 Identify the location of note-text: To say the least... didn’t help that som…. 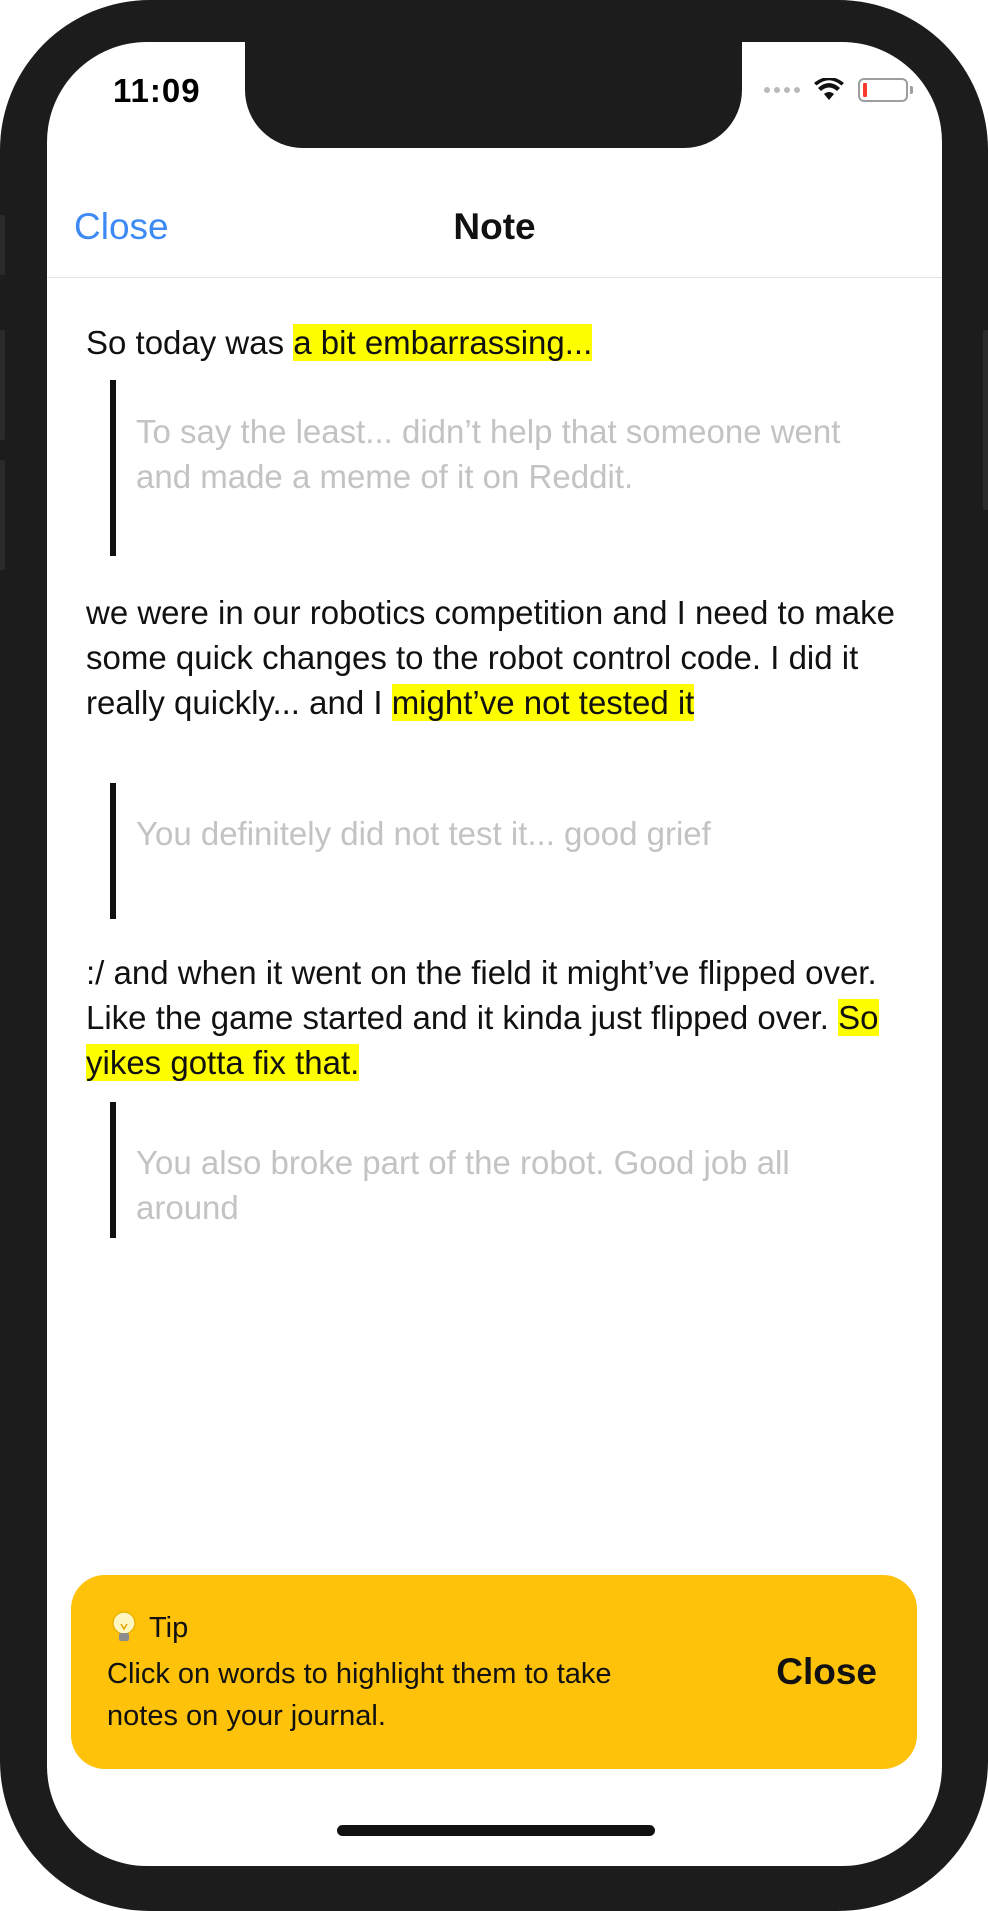
(488, 454).